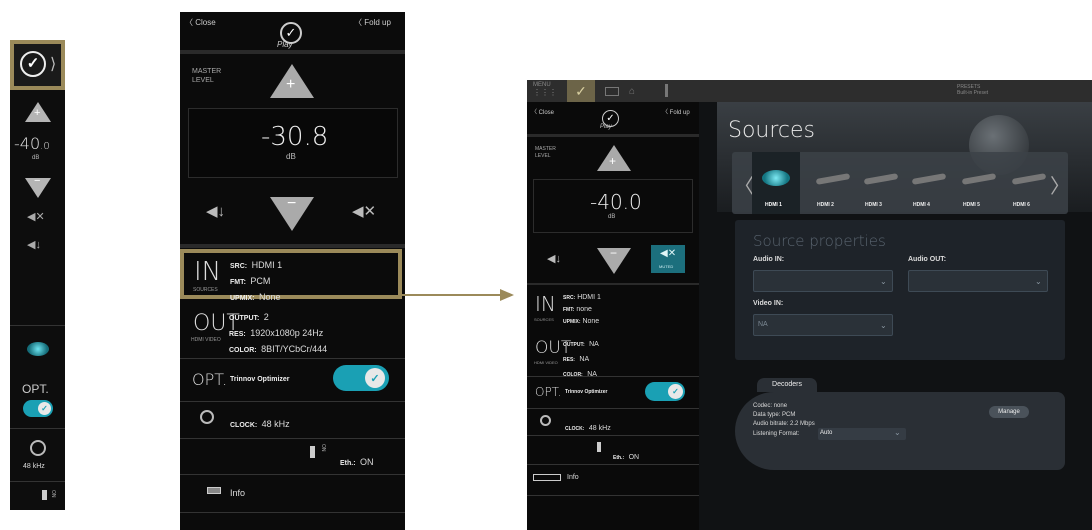  I want to click on chevron-left-icon: 〈, so click(744, 184).